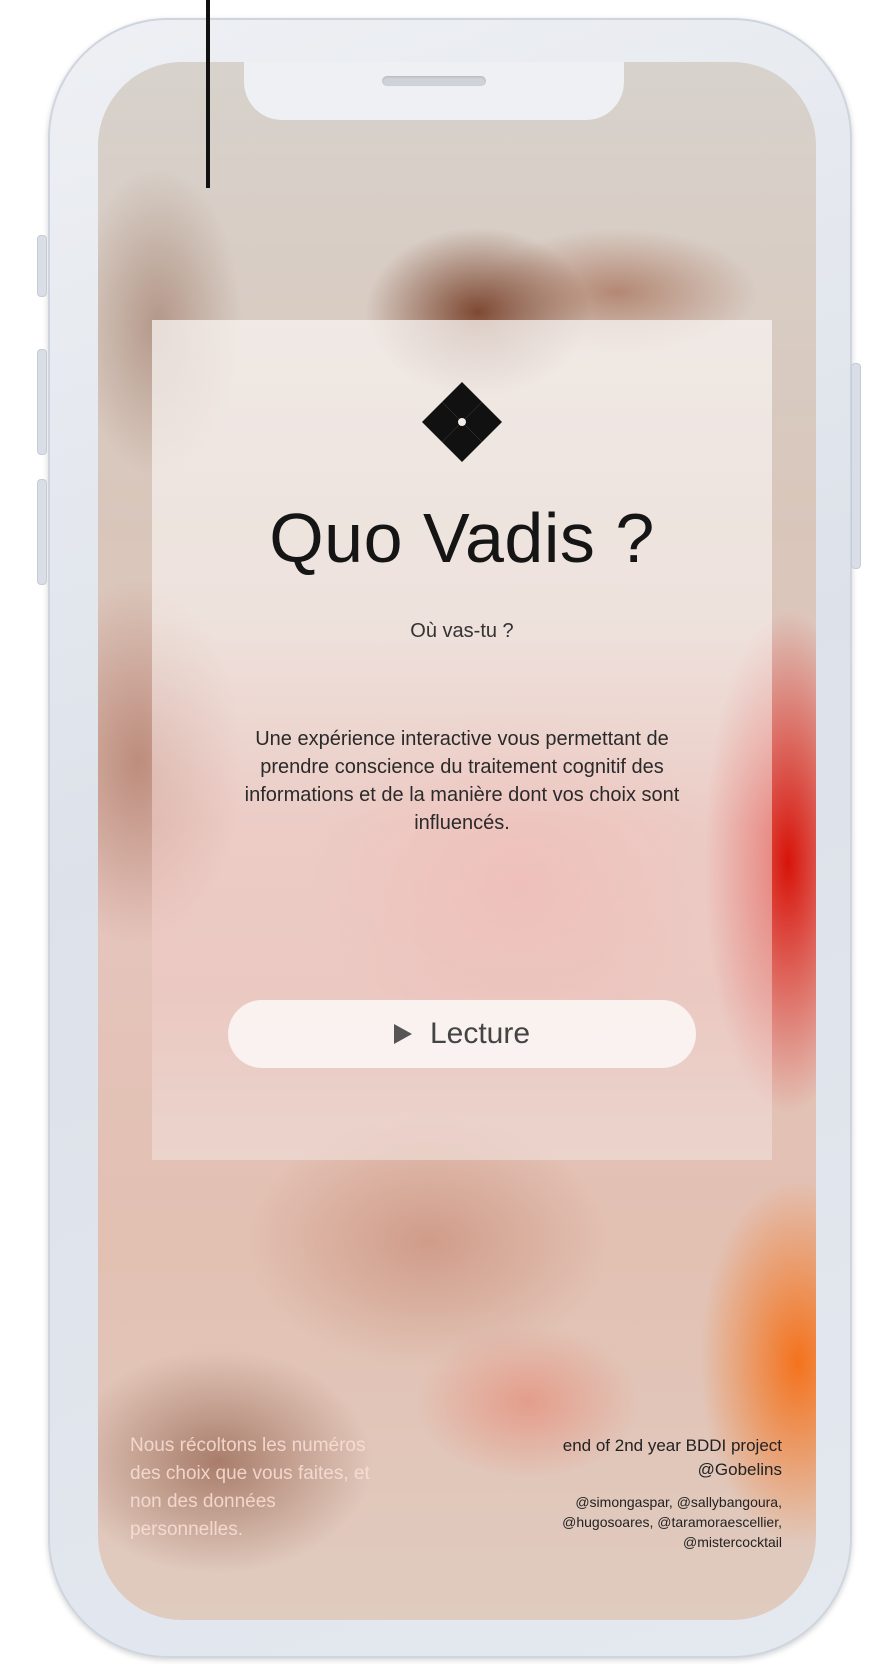  I want to click on play-icon, so click(402, 1034).